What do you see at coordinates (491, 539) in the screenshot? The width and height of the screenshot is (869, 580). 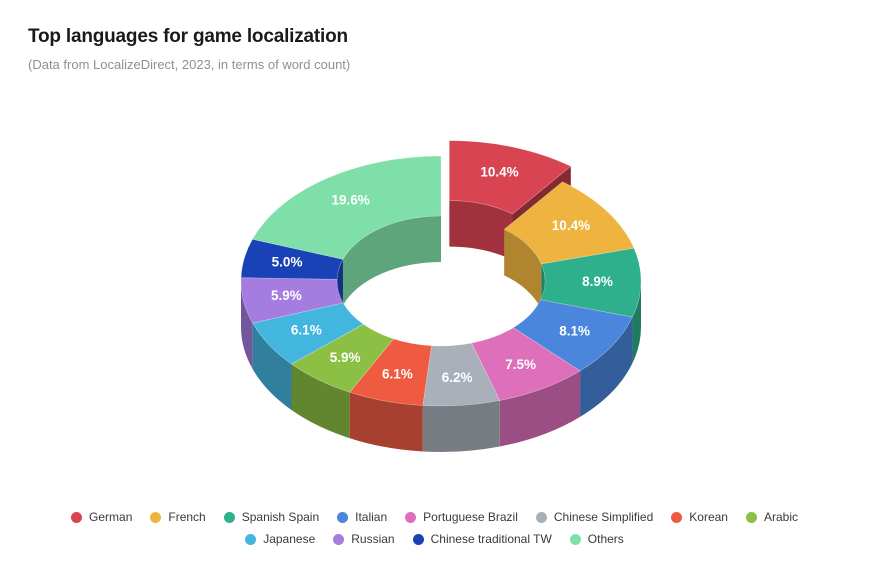 I see `legend-item-label: Chinese traditional TW` at bounding box center [491, 539].